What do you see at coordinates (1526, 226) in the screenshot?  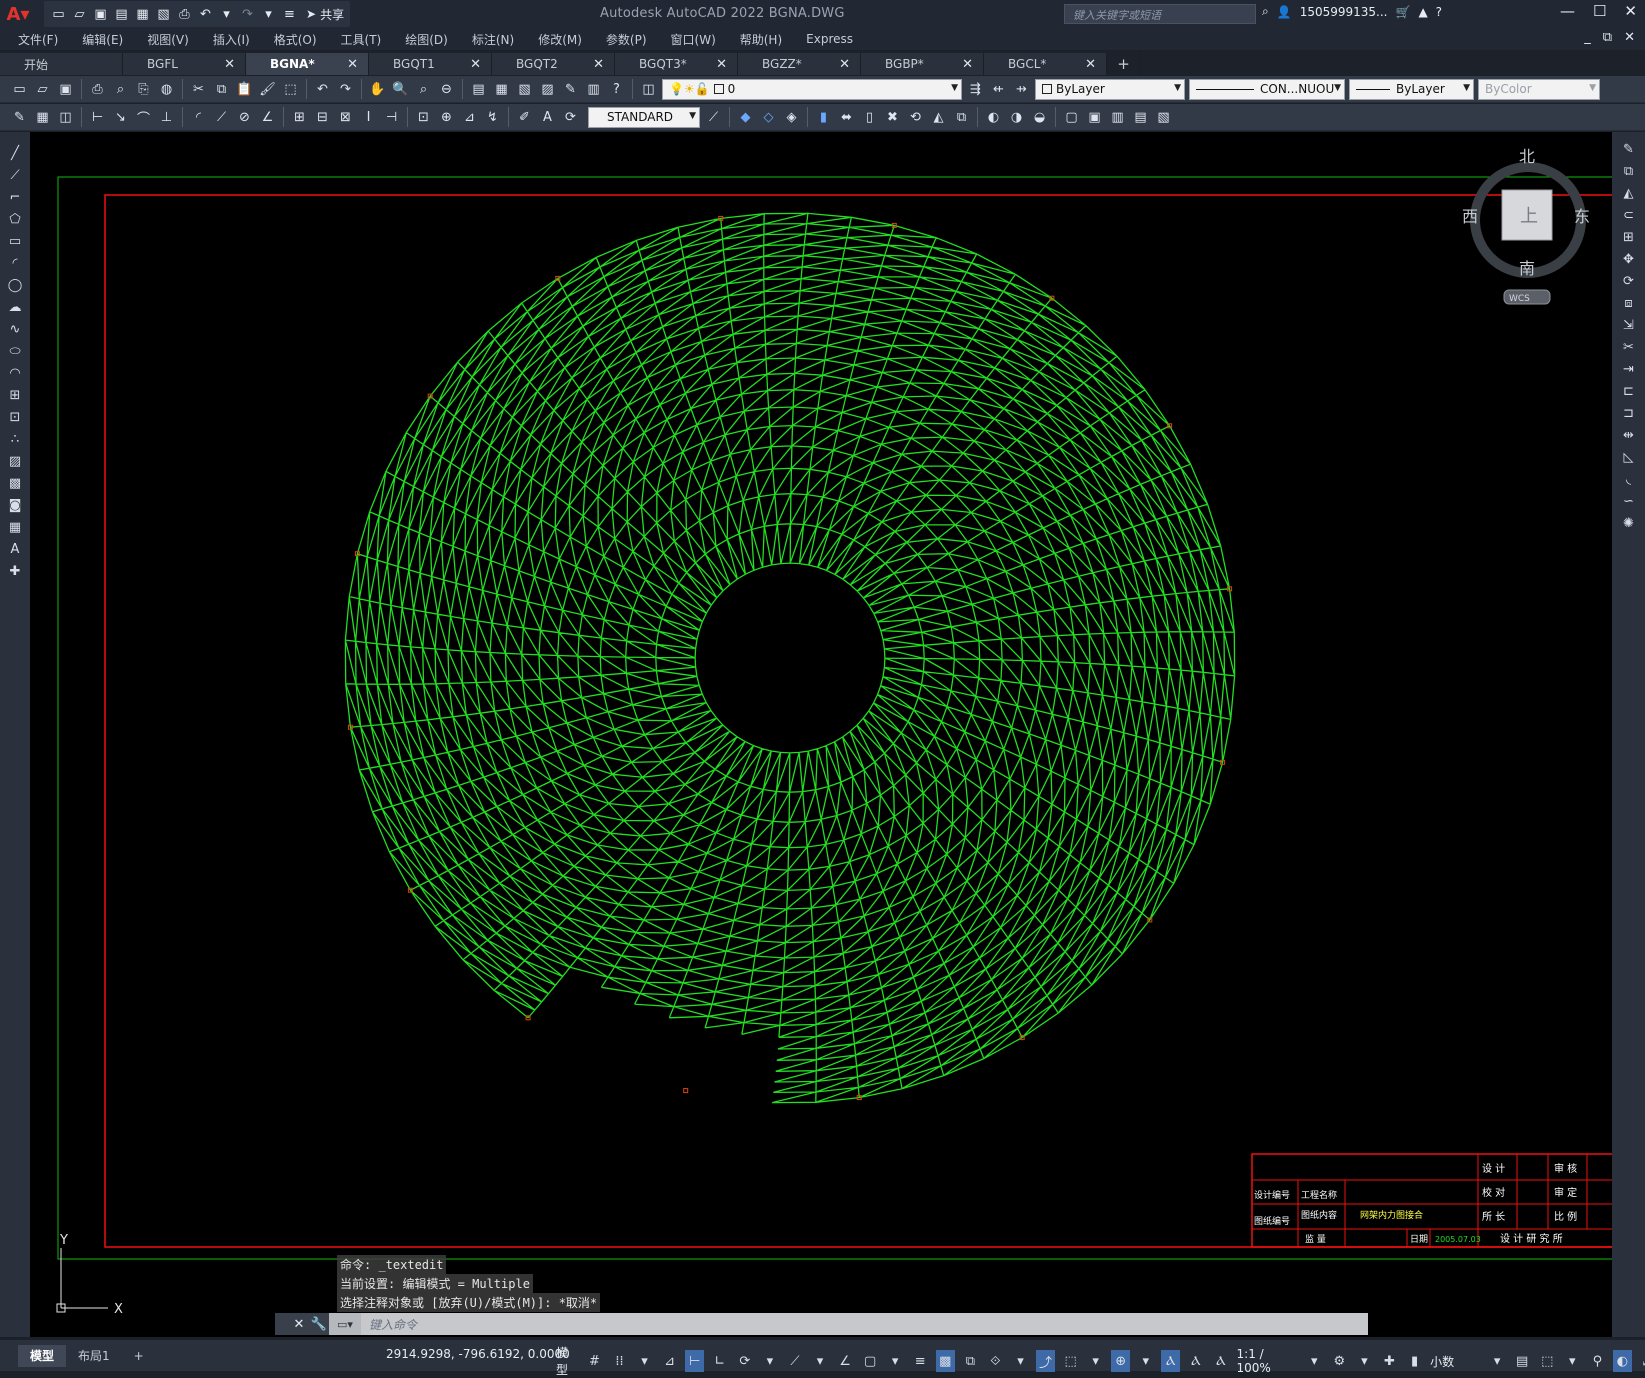 I see `viewcube: 上 北 南 东 西 WCS` at bounding box center [1526, 226].